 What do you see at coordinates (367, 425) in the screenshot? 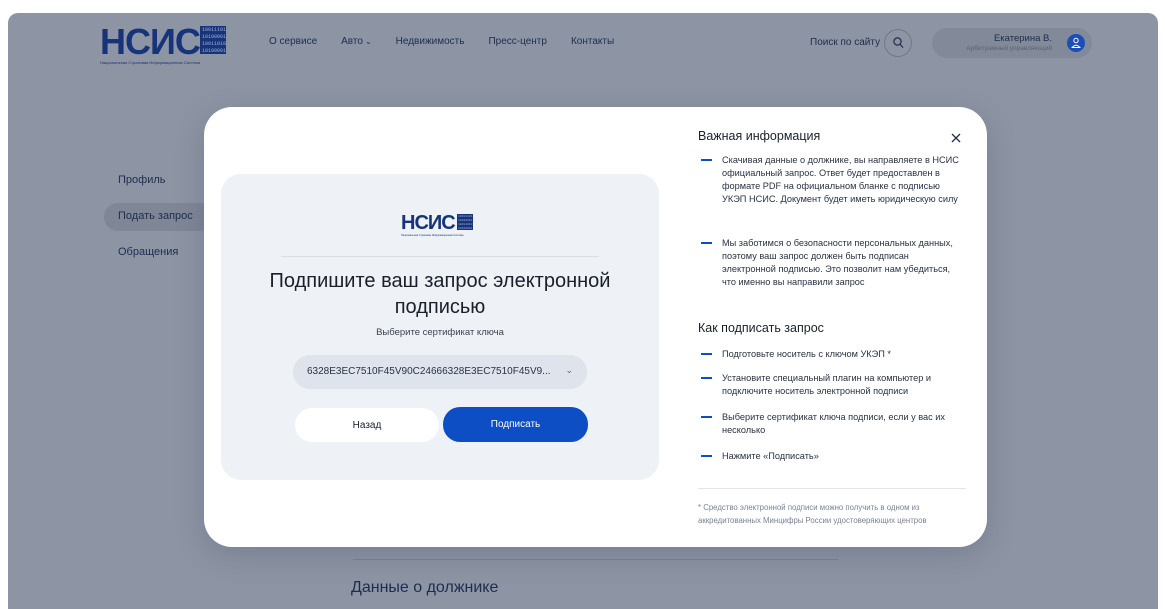
I see `back-button: Назад` at bounding box center [367, 425].